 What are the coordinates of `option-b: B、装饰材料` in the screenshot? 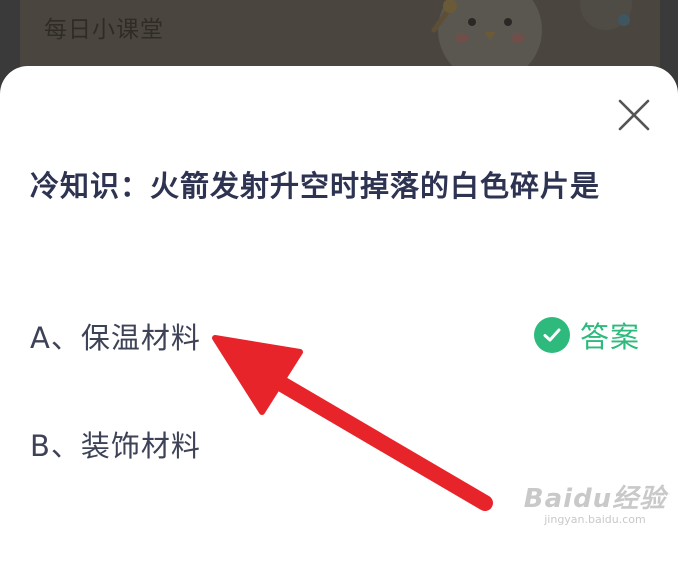 It's located at (115, 444).